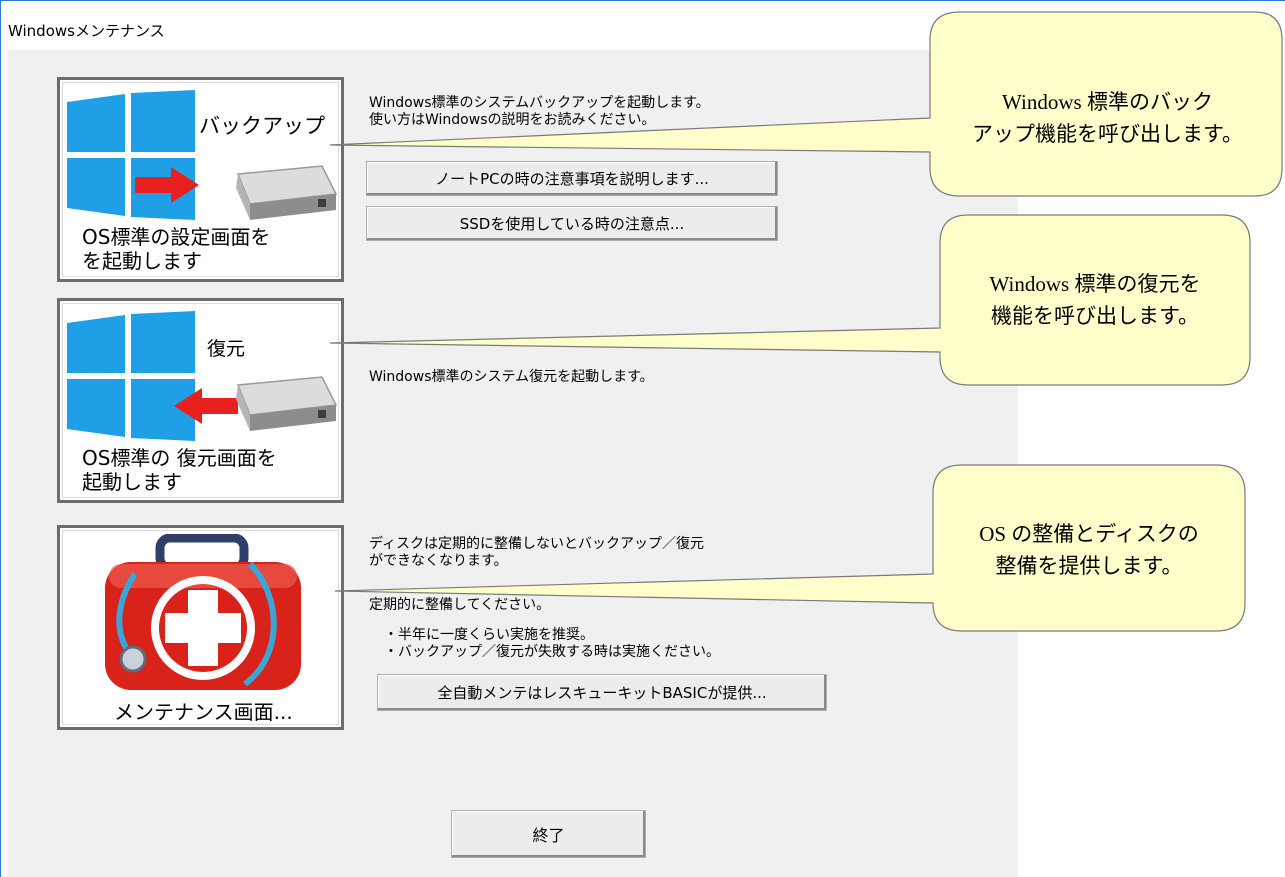 The height and width of the screenshot is (877, 1285). What do you see at coordinates (1095, 300) in the screenshot?
I see `callout-2-text: Windows 標準の復元を 機能を呼び出します。` at bounding box center [1095, 300].